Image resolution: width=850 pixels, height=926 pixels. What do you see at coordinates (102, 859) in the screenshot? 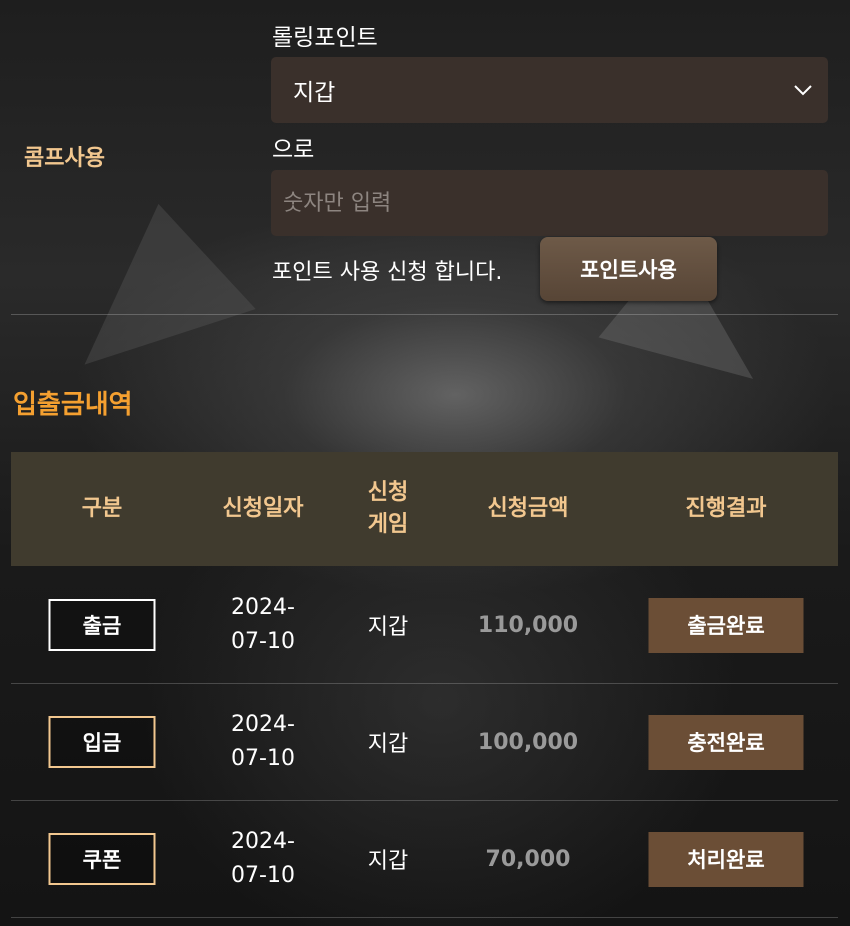
I see `type-badge: 쿠폰` at bounding box center [102, 859].